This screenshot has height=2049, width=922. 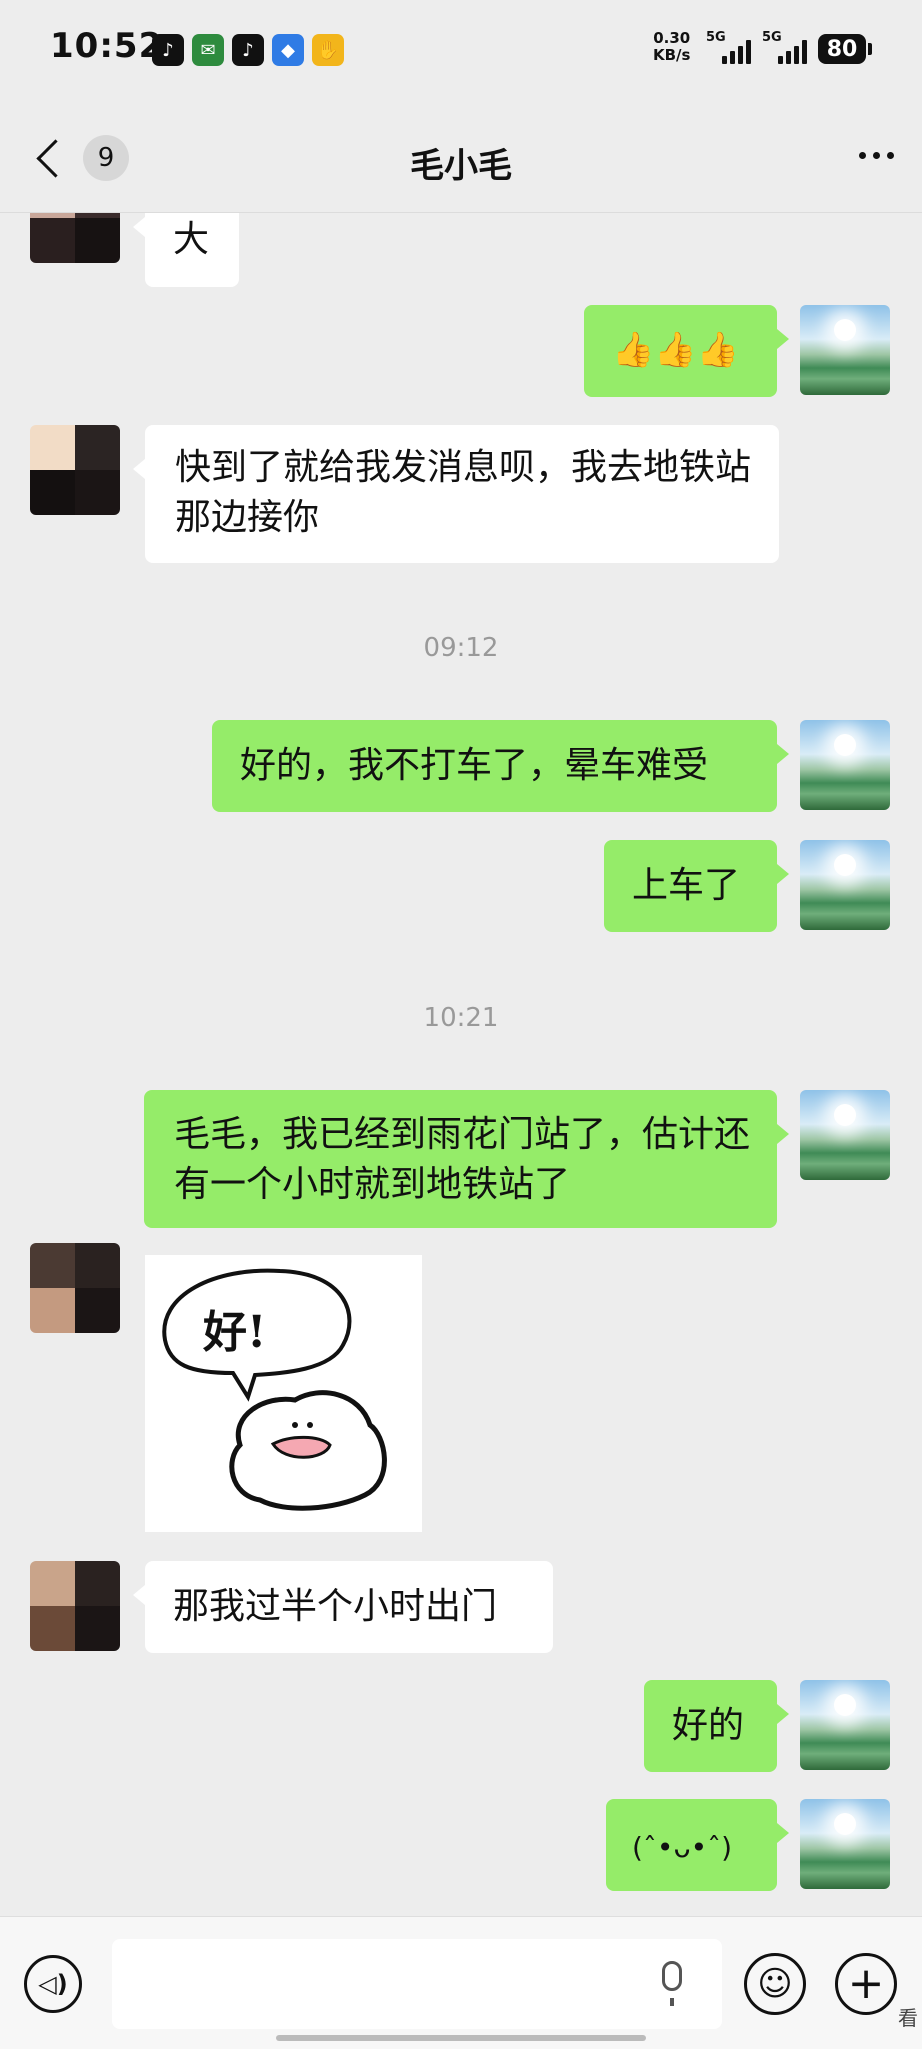 What do you see at coordinates (461, 1018) in the screenshot?
I see `message-timestamp: 10:21` at bounding box center [461, 1018].